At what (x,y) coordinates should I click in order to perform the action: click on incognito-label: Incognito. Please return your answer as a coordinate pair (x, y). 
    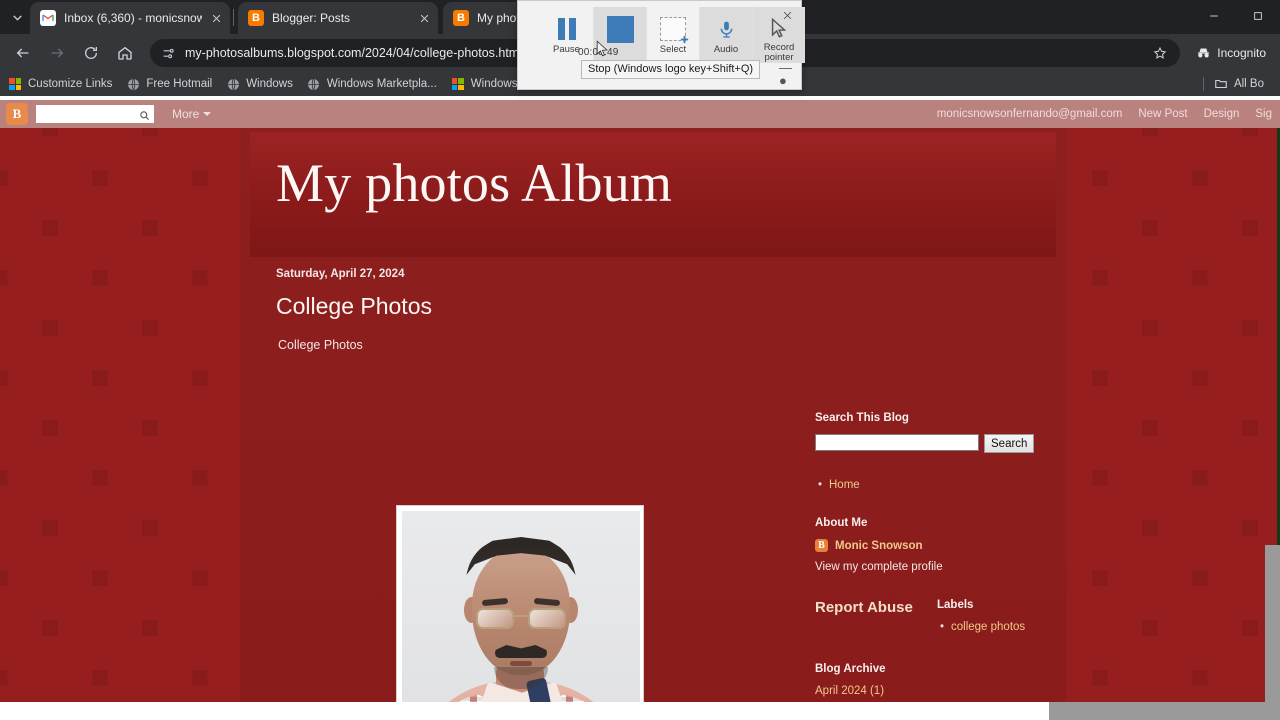
    Looking at the image, I should click on (1241, 53).